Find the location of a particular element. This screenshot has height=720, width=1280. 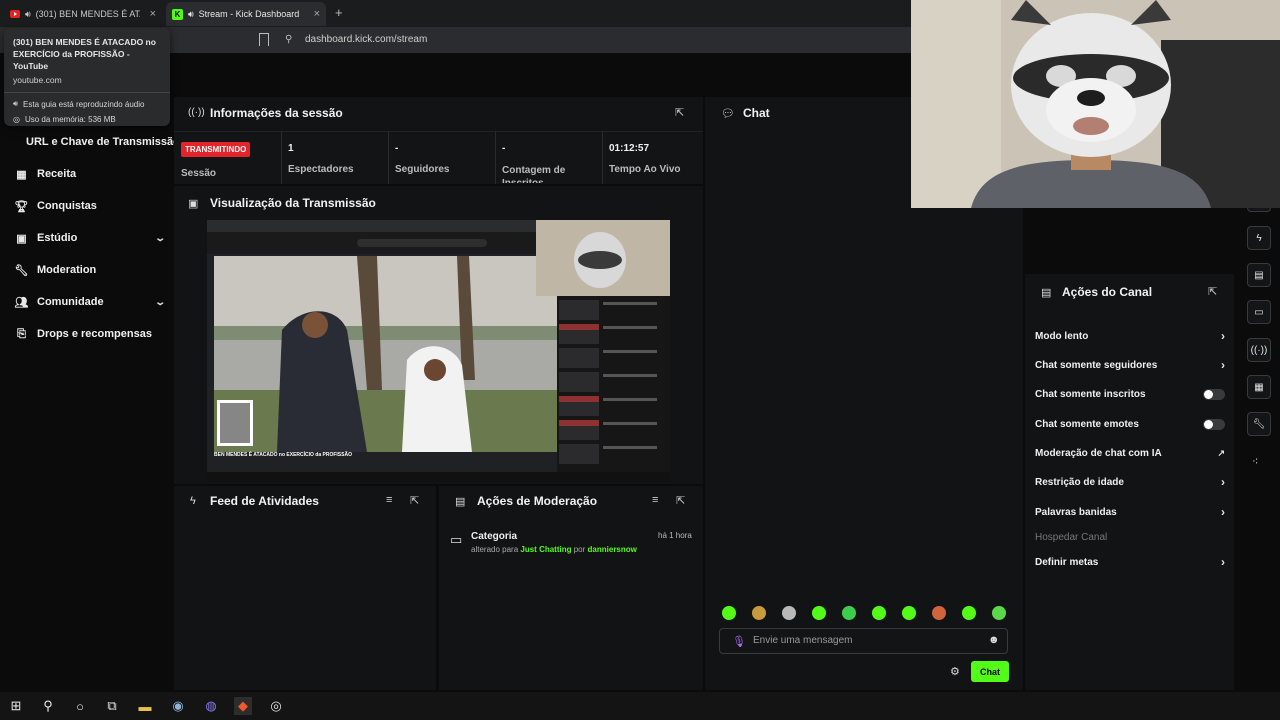

search-icon: ⚲ is located at coordinates (48, 706).